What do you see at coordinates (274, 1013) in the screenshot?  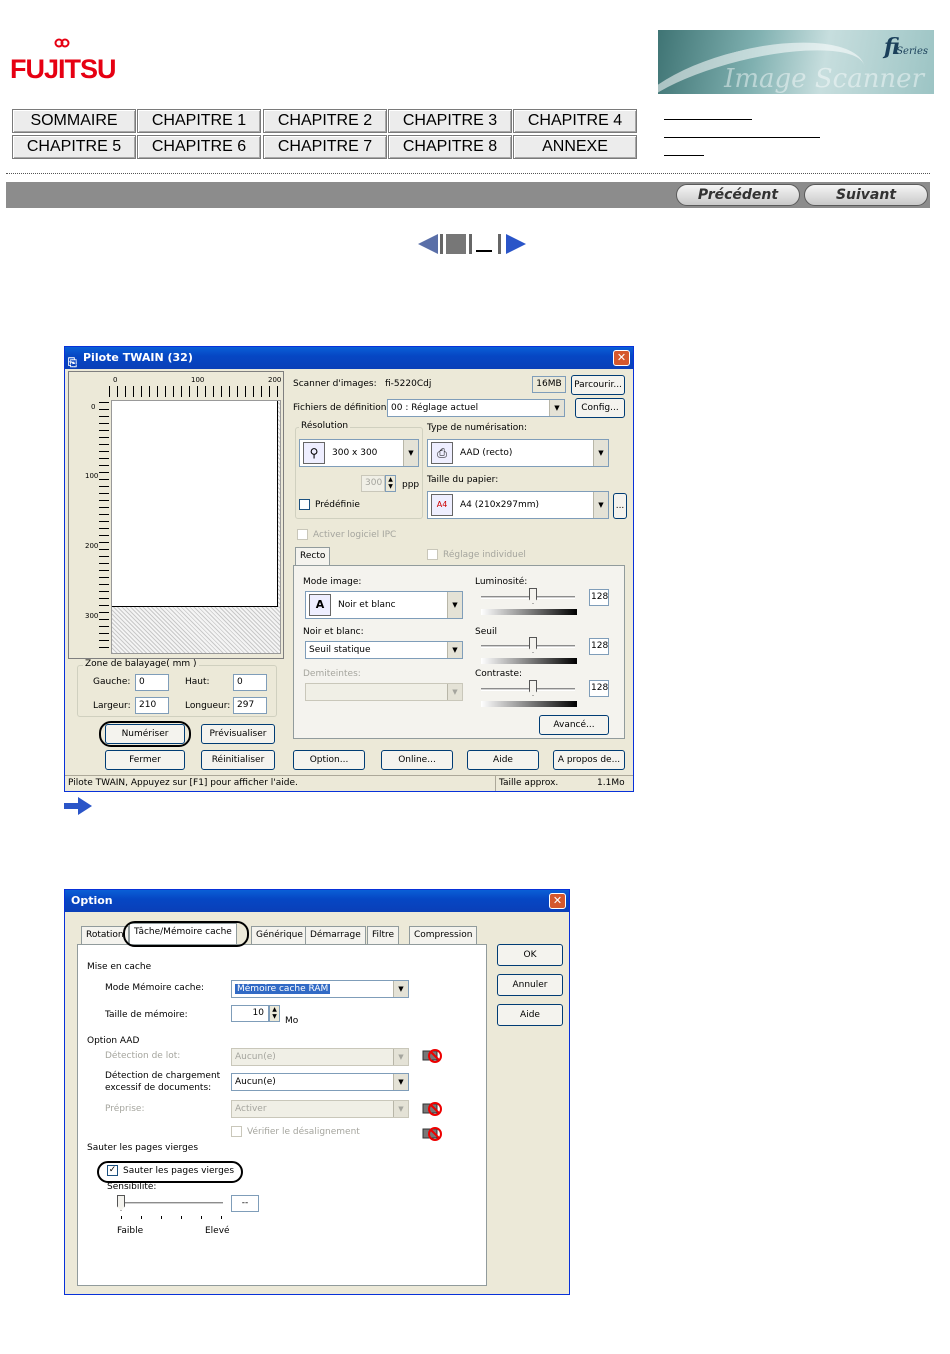 I see `mem-size-spinner: ▲ ▼` at bounding box center [274, 1013].